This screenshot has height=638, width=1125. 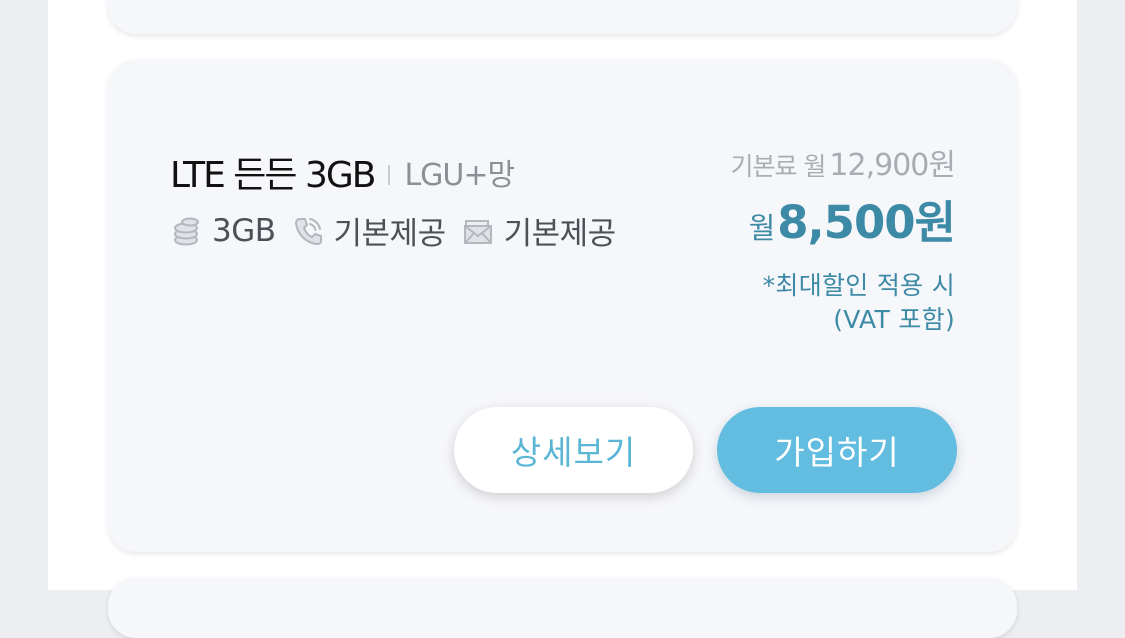 I want to click on base-price-label: 기본료 월, so click(x=778, y=166).